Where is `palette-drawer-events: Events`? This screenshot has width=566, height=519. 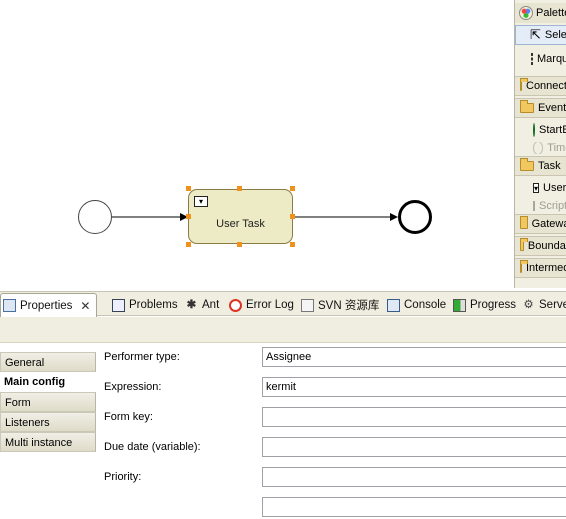 palette-drawer-events: Events is located at coordinates (540, 108).